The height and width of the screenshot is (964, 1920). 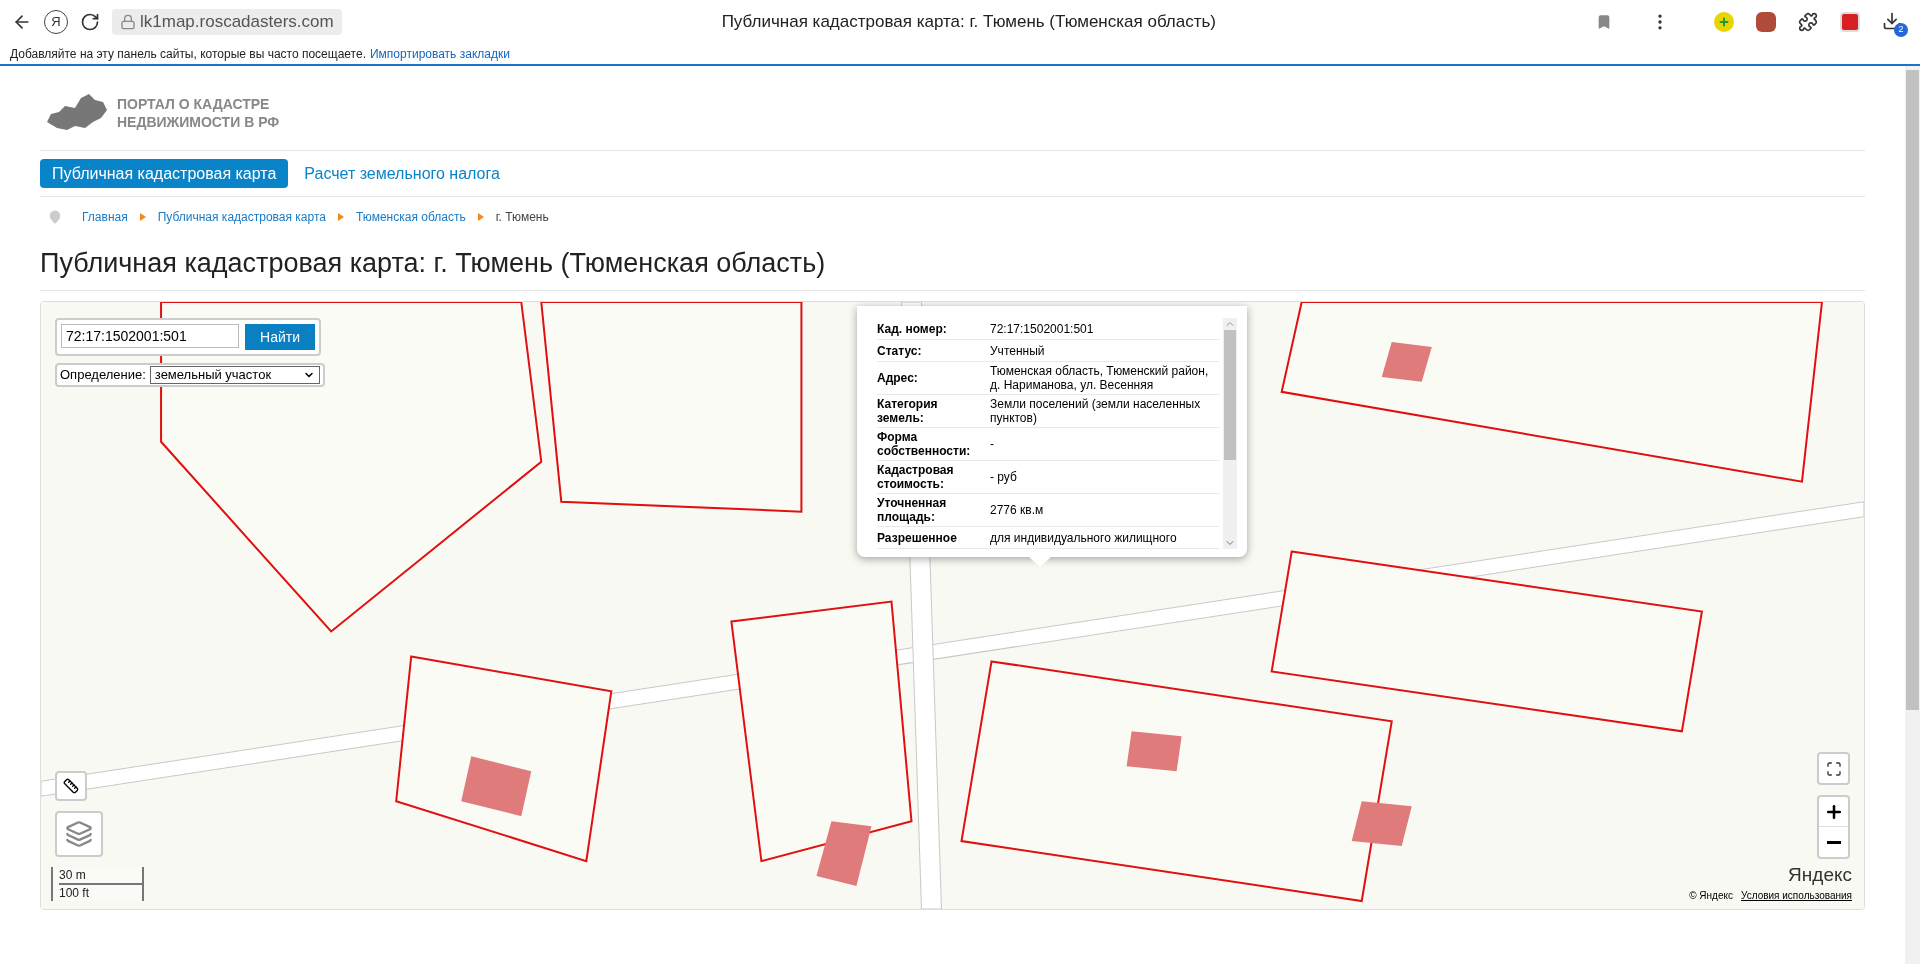 I want to click on page-title: Публичная кадастровая карта: г. Тюмень (Тюменская область), so click(x=969, y=22).